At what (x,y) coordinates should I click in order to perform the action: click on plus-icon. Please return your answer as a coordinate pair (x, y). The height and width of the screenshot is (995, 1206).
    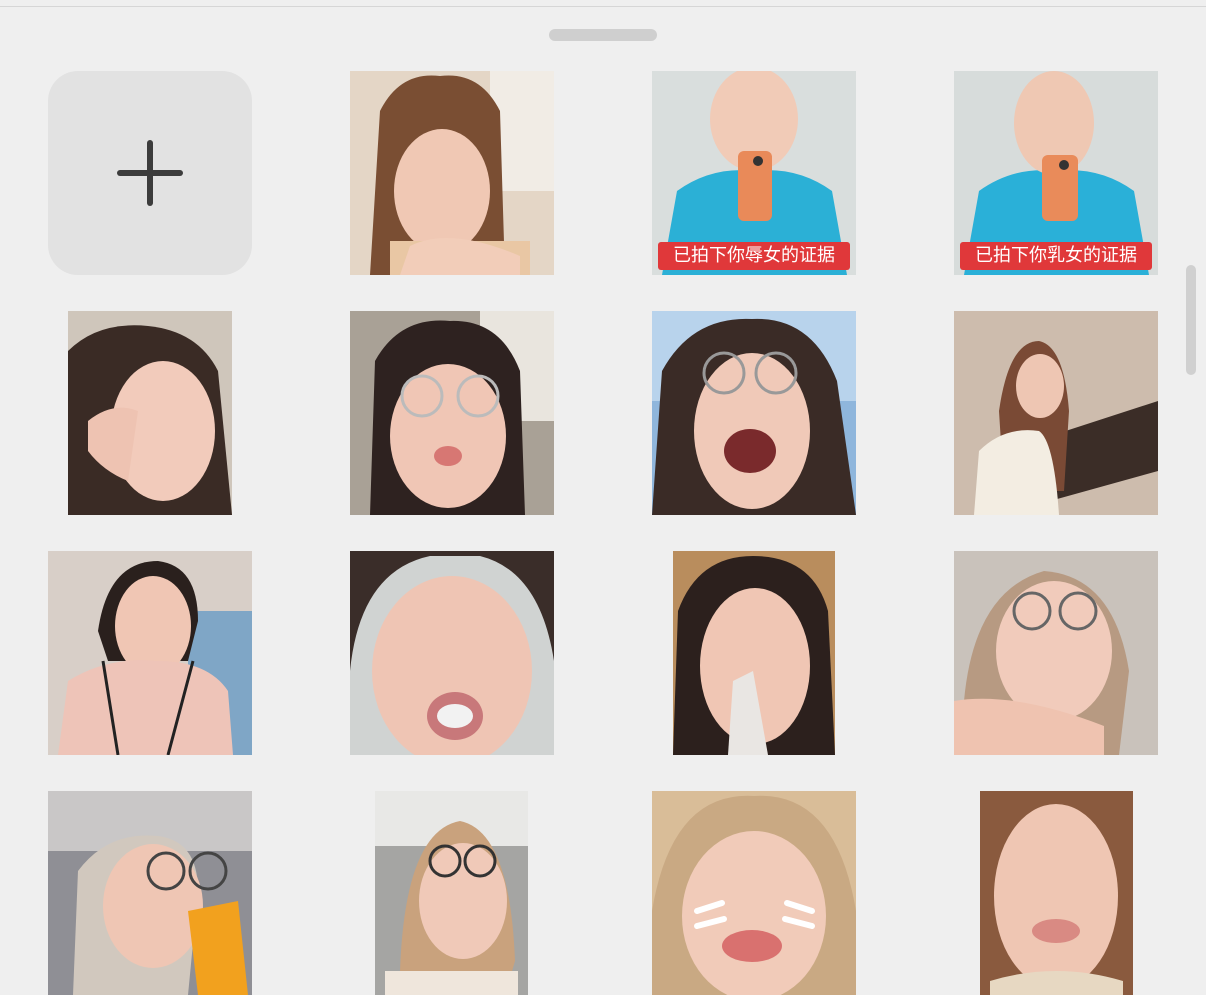
    Looking at the image, I should click on (150, 173).